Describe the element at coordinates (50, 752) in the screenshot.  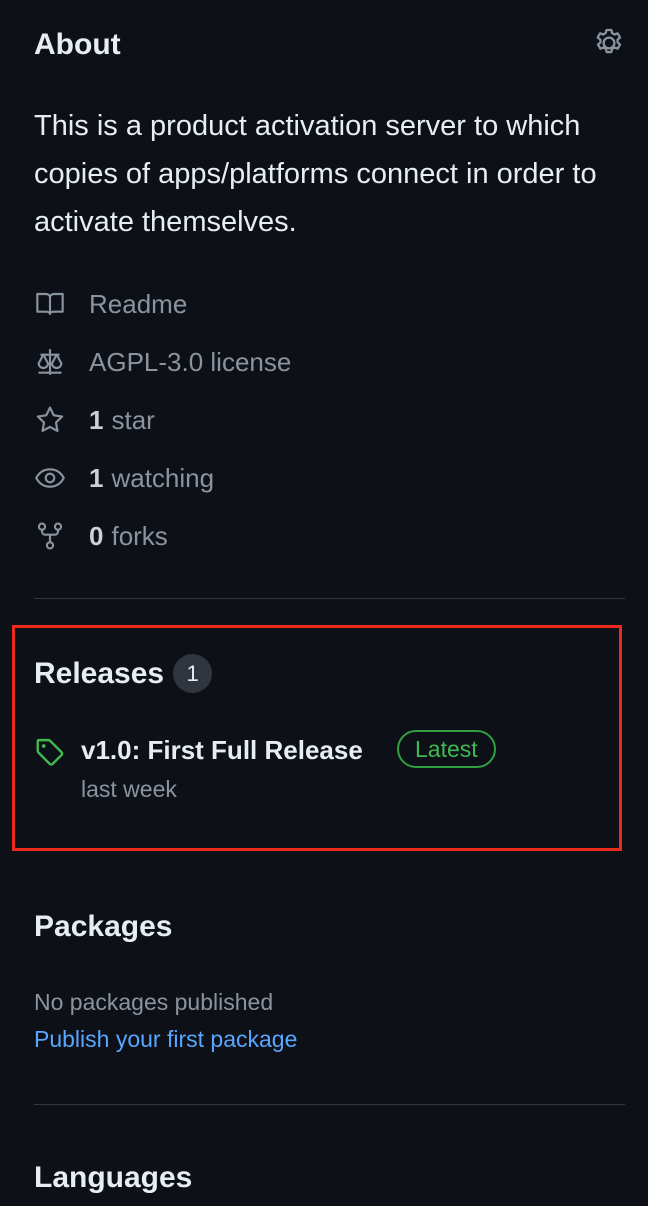
I see `tag-icon` at that location.